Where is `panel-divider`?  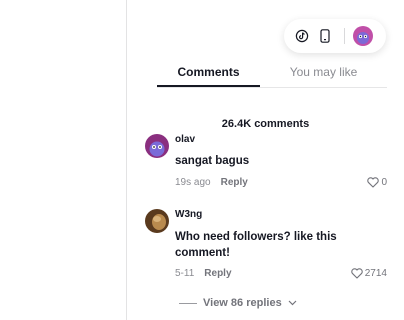
panel-divider is located at coordinates (126, 160).